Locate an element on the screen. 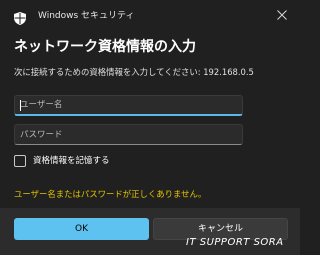 This screenshot has width=320, height=255. remember-checkbox is located at coordinates (20, 161).